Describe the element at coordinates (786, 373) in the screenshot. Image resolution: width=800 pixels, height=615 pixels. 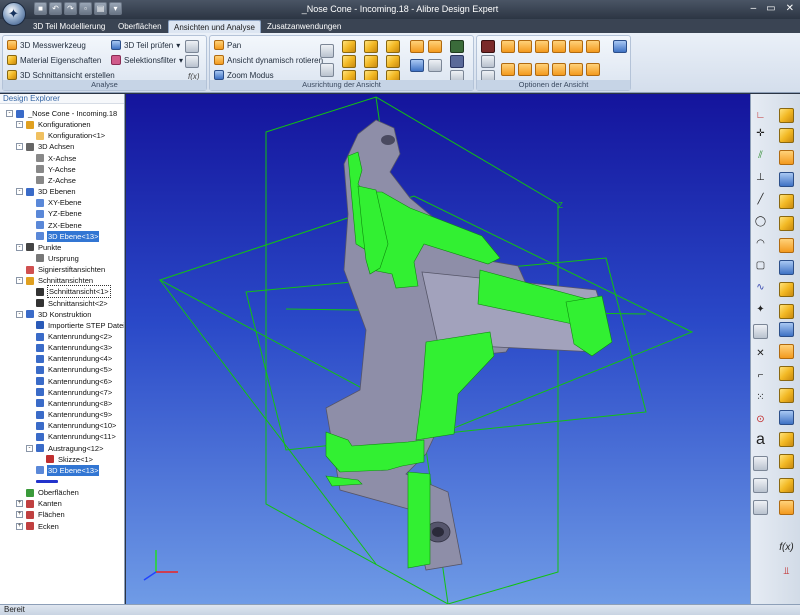
I see `hole-icon` at that location.